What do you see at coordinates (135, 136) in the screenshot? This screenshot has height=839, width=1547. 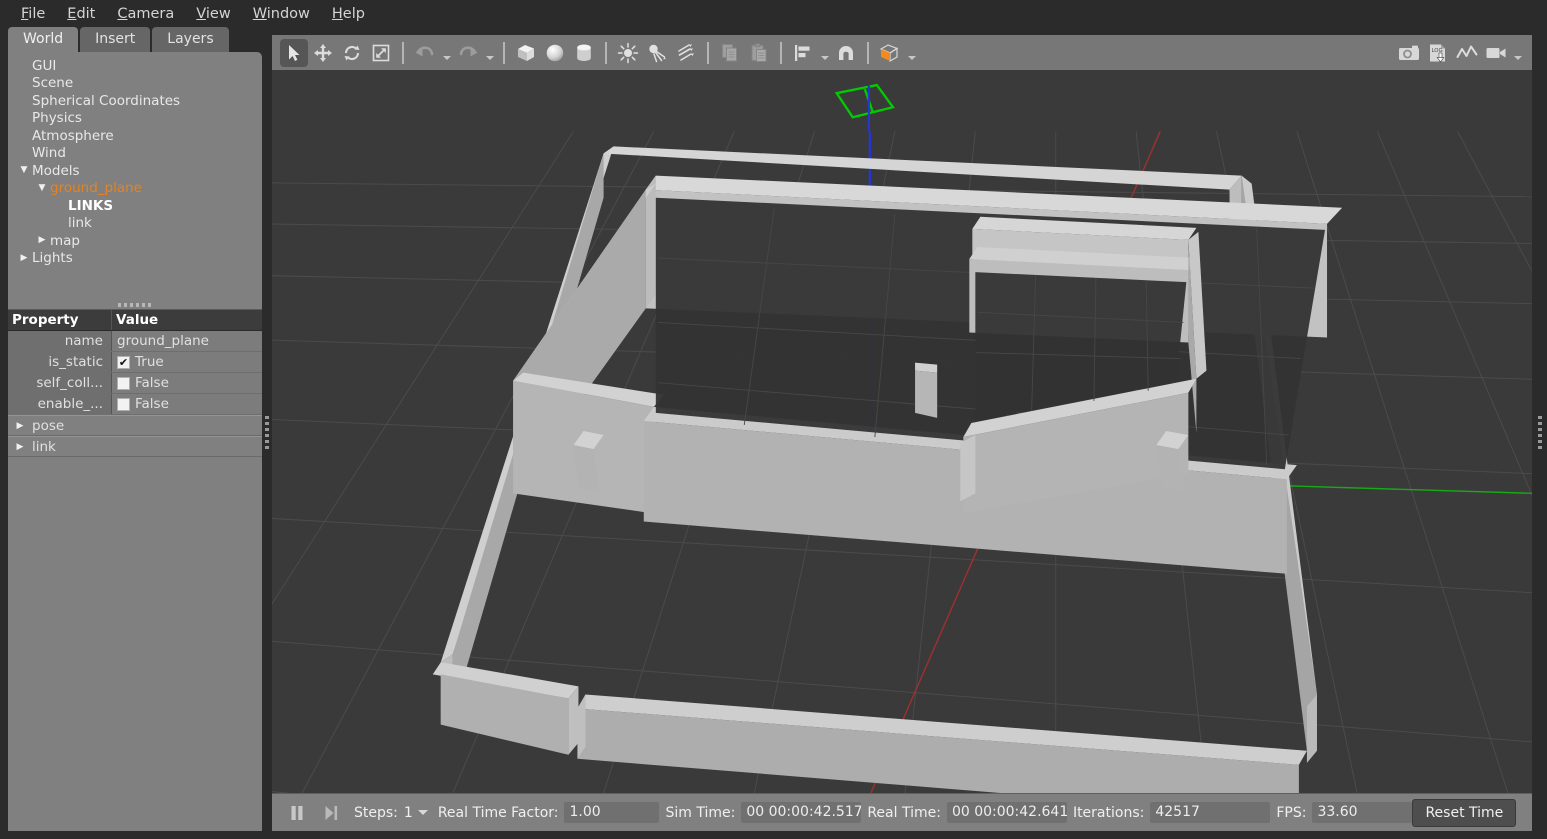 I see `tree-item-atmosphere: ▶Atmosphere` at bounding box center [135, 136].